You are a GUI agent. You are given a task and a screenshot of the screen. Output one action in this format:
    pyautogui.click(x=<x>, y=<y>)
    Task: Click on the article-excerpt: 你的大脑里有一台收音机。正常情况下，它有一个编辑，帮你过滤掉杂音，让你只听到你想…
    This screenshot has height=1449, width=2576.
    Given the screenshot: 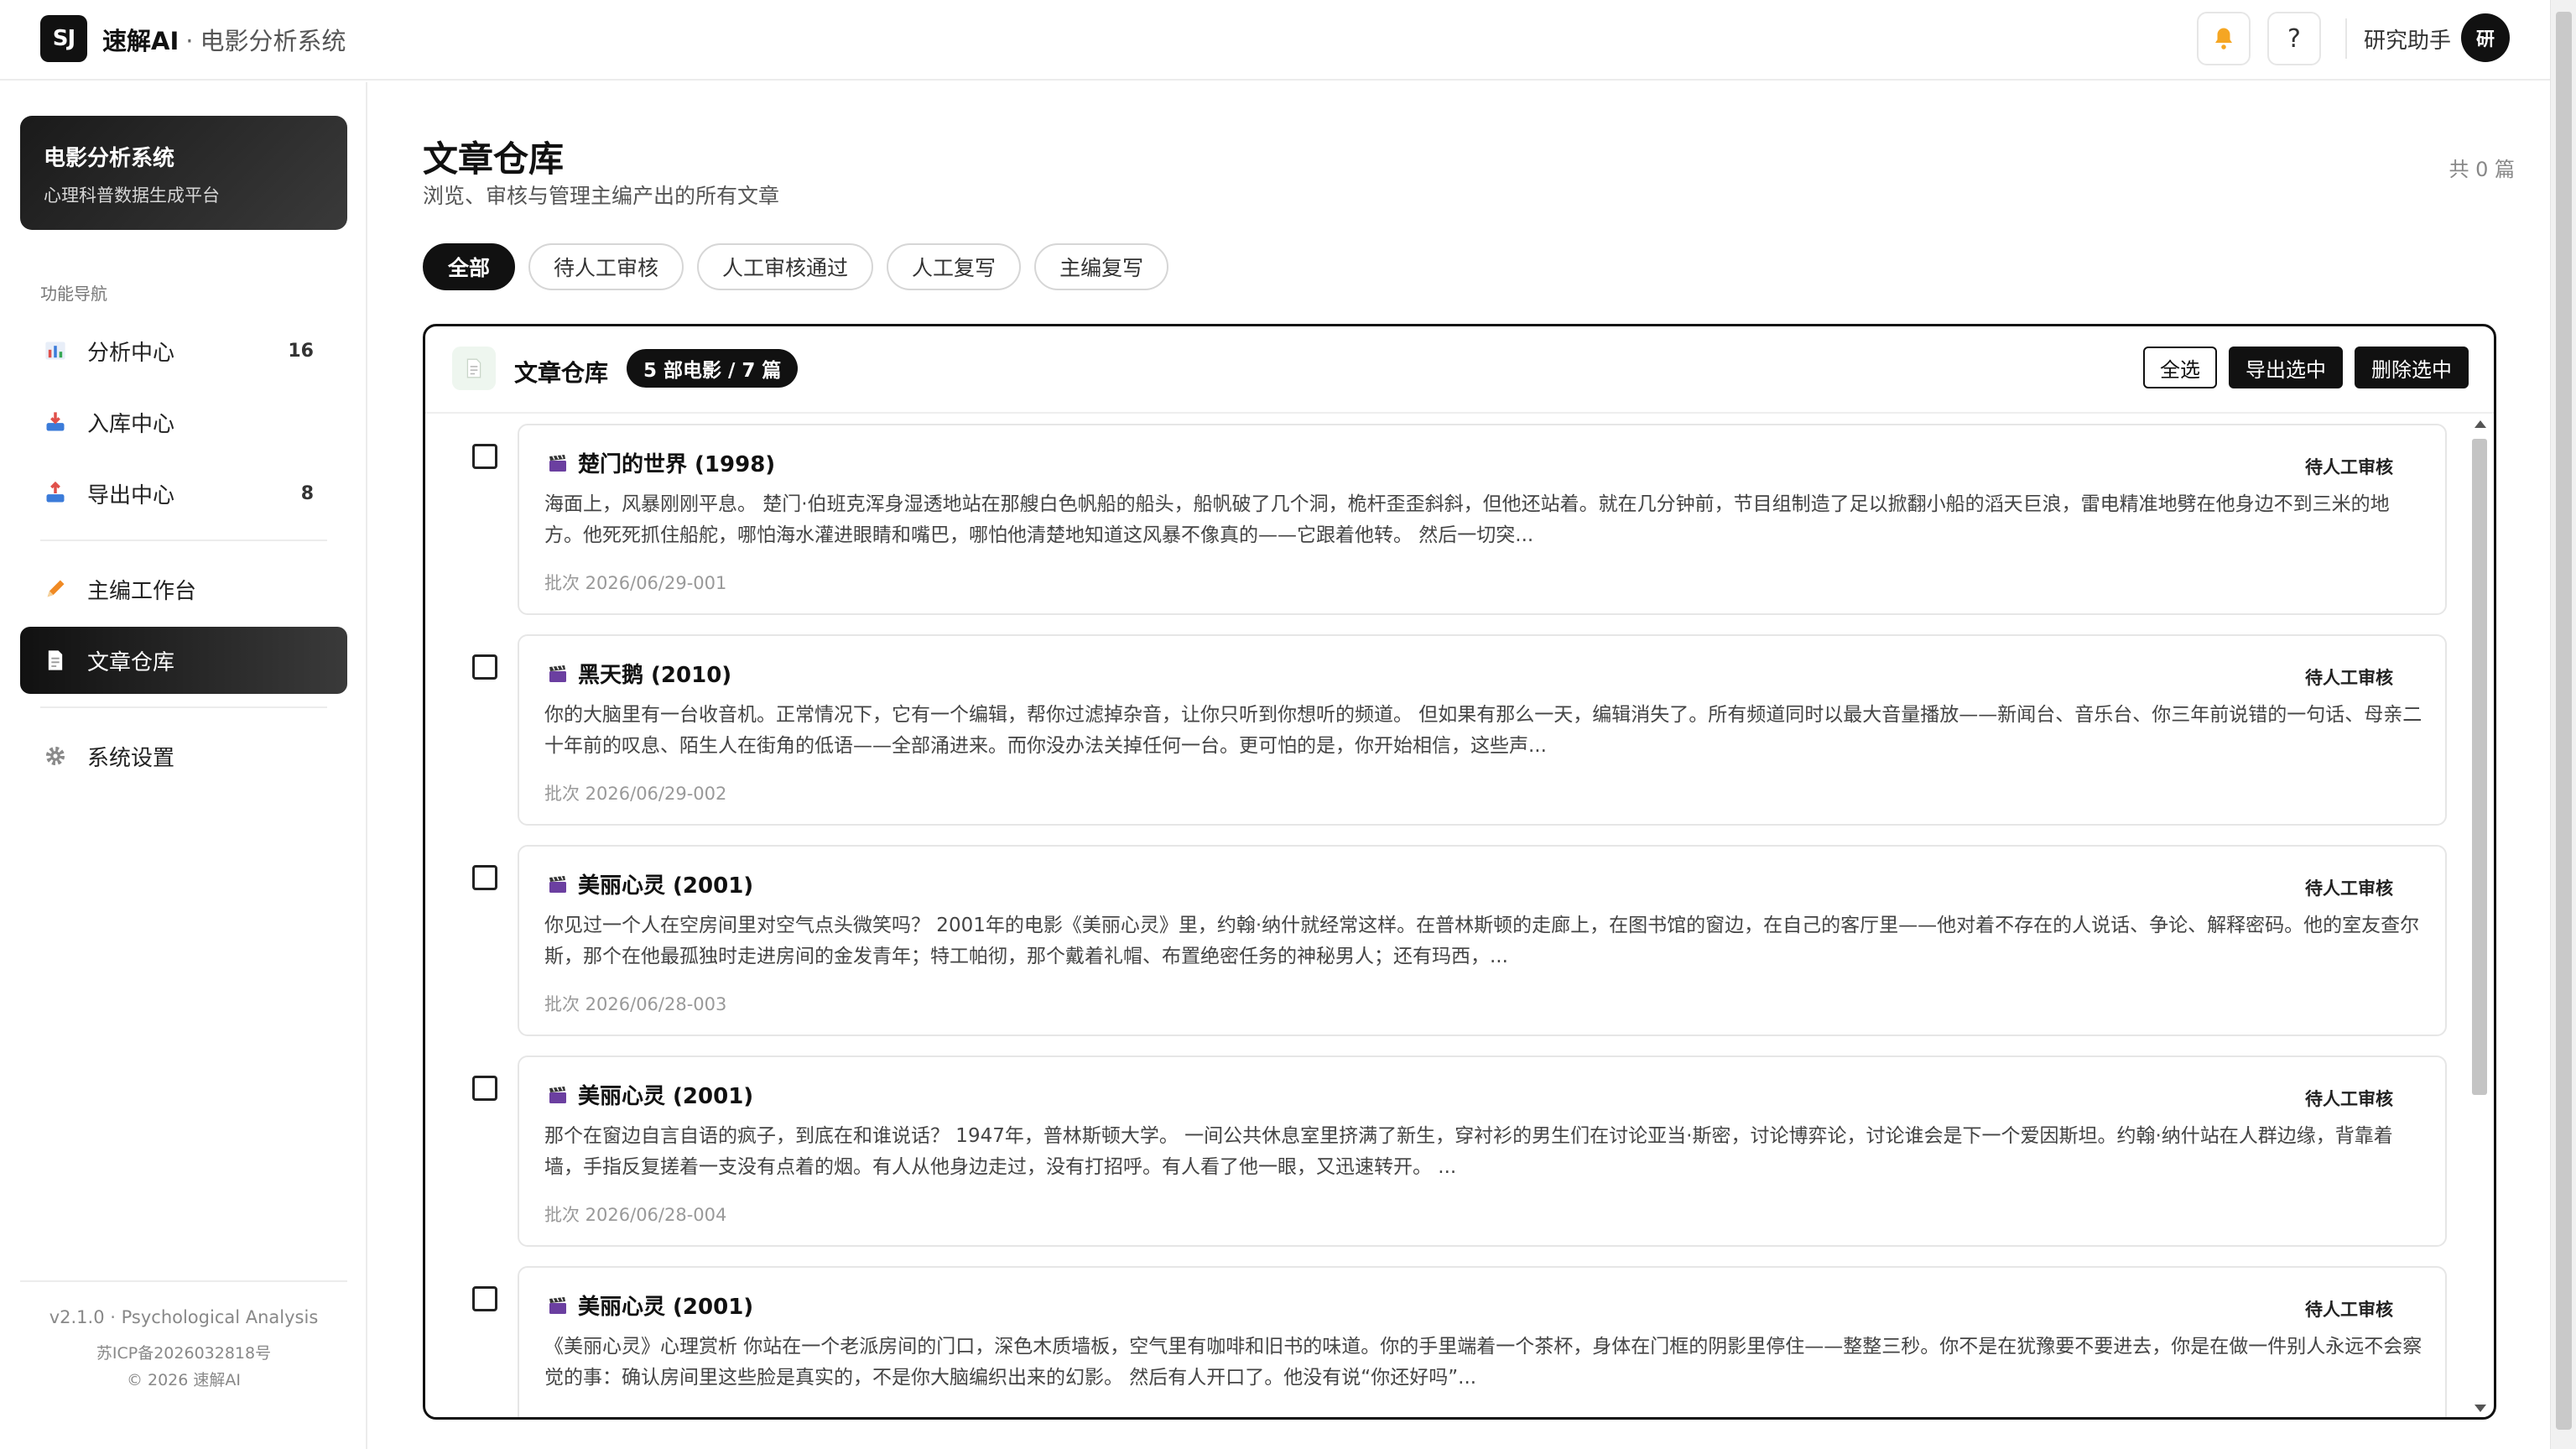 What is the action you would take?
    pyautogui.click(x=1483, y=730)
    